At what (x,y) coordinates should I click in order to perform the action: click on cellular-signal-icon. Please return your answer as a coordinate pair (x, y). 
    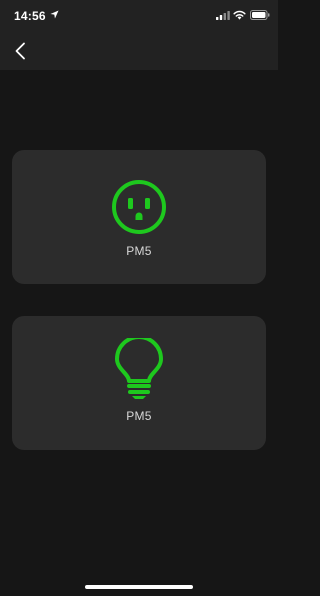
    Looking at the image, I should click on (223, 15).